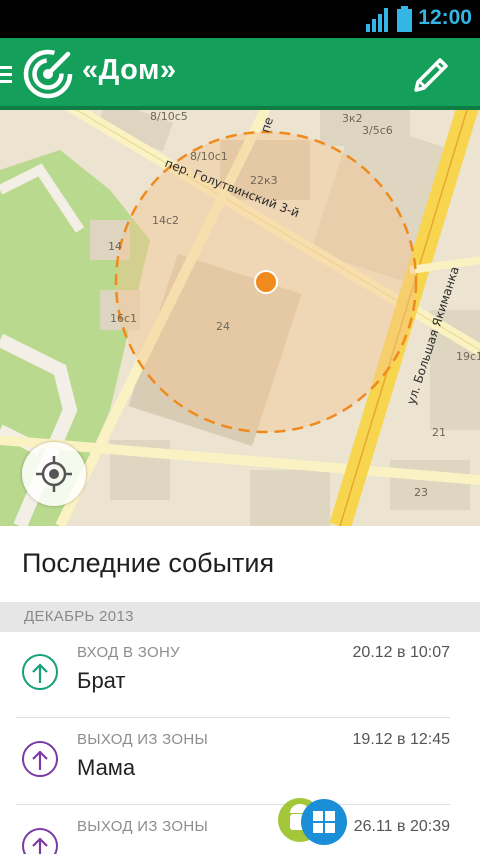 The image size is (480, 854). What do you see at coordinates (439, 432) in the screenshot?
I see `building-label: 21` at bounding box center [439, 432].